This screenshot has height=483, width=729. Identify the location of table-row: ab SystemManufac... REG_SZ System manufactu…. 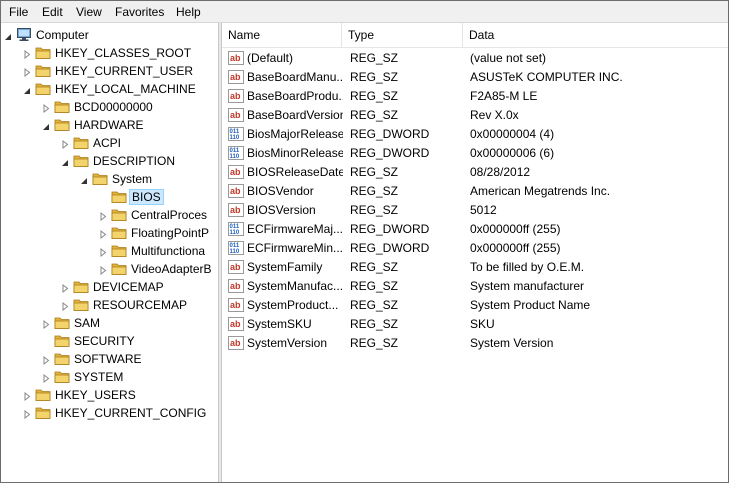
(475, 286).